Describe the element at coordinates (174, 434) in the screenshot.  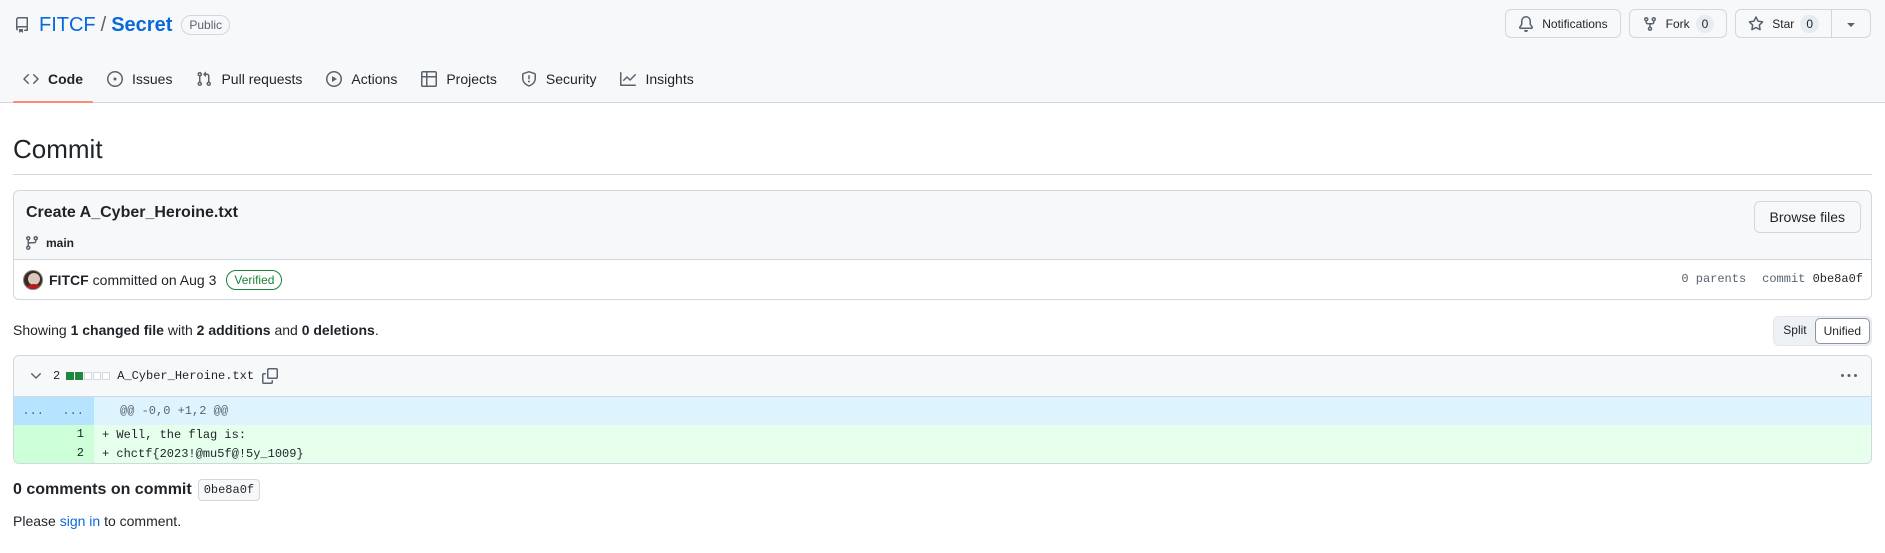
I see `diff-line-code: + Well, the flag is:` at that location.